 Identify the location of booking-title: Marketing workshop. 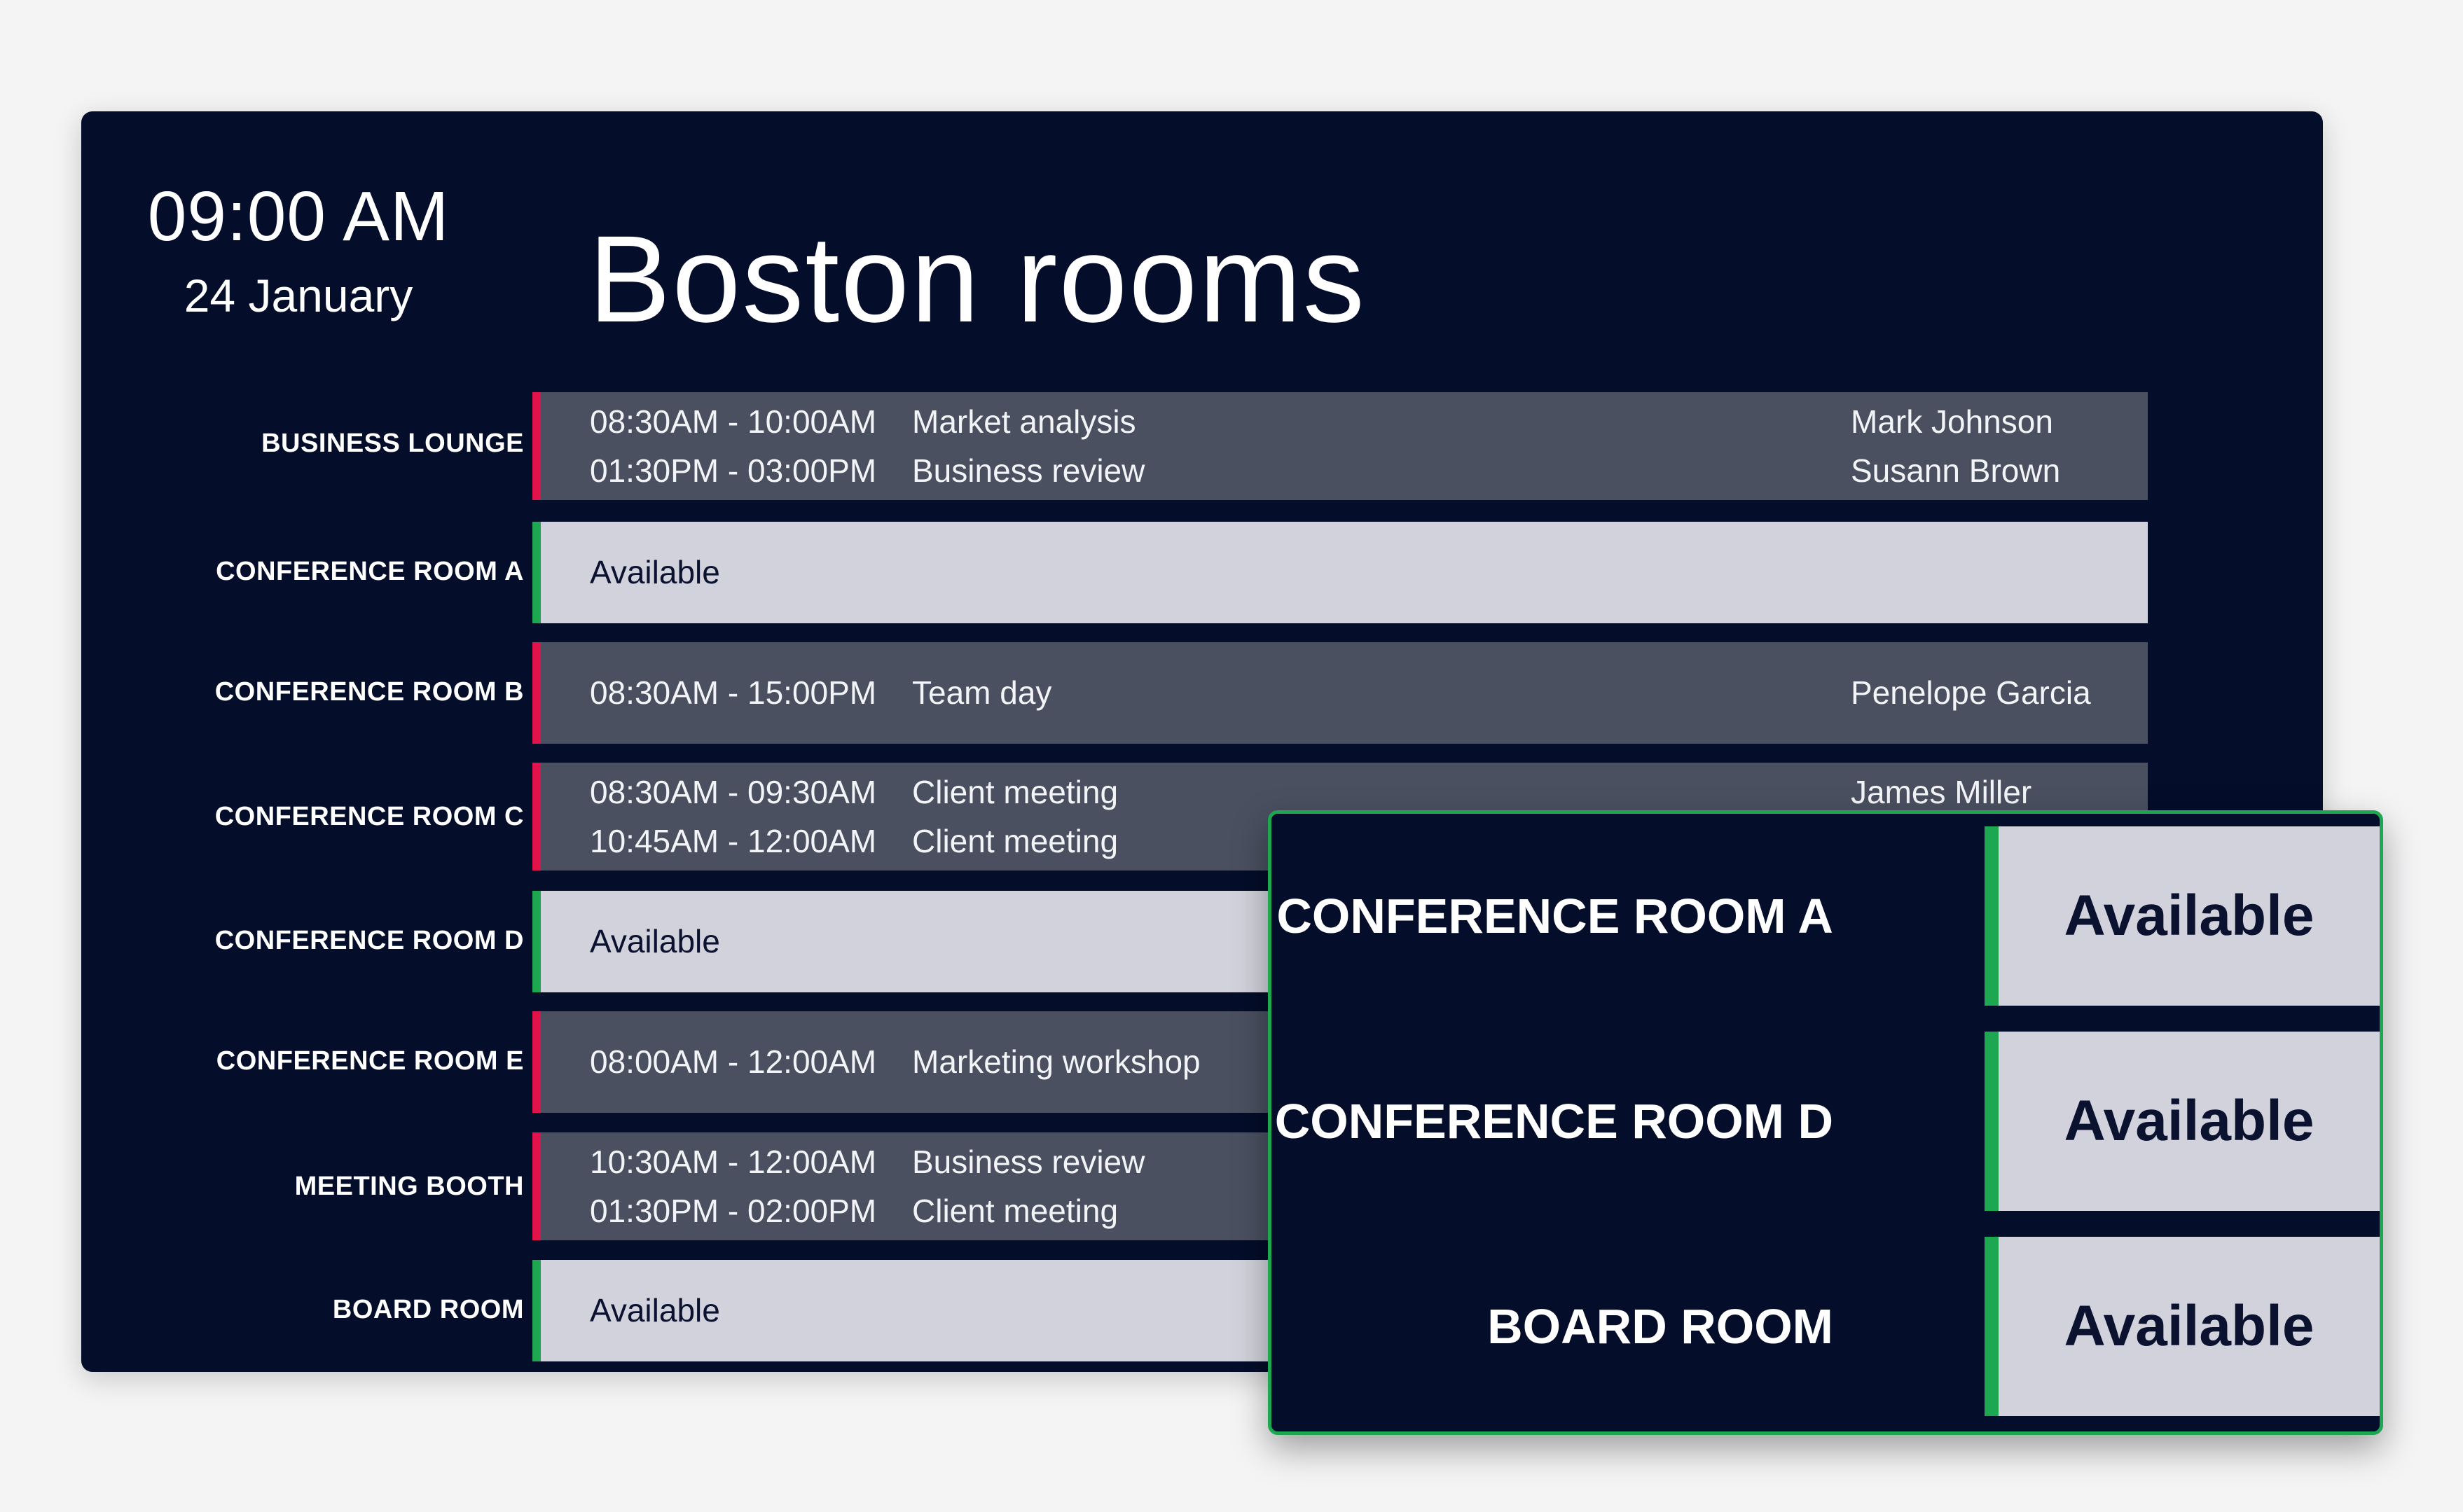
(1056, 1061).